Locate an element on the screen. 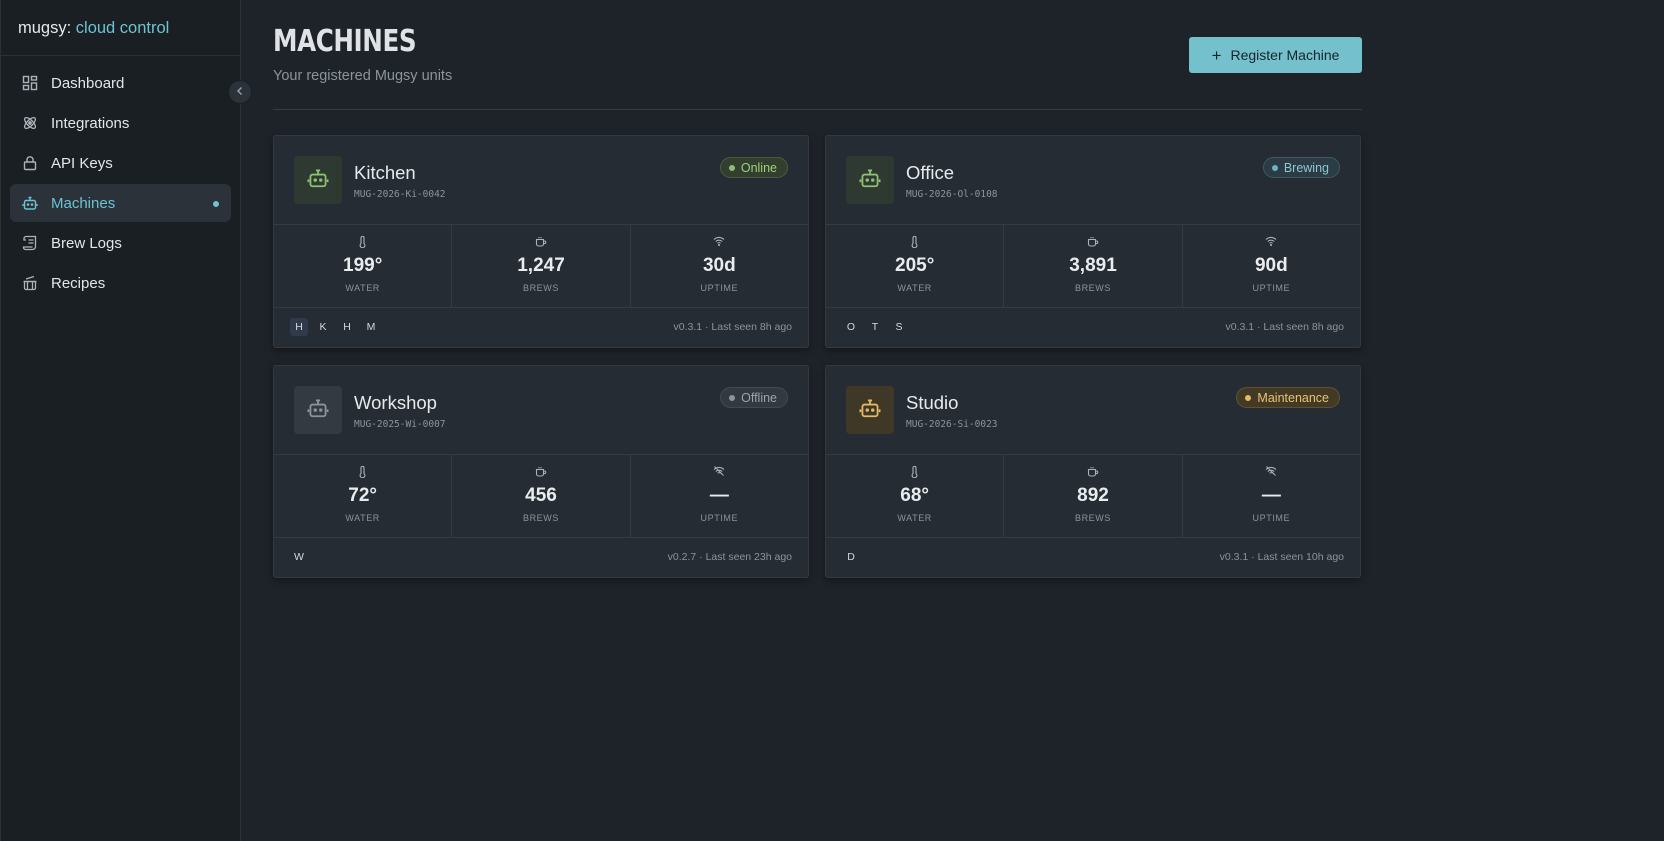 This screenshot has width=1664, height=841. stat-value: 892 is located at coordinates (1093, 495).